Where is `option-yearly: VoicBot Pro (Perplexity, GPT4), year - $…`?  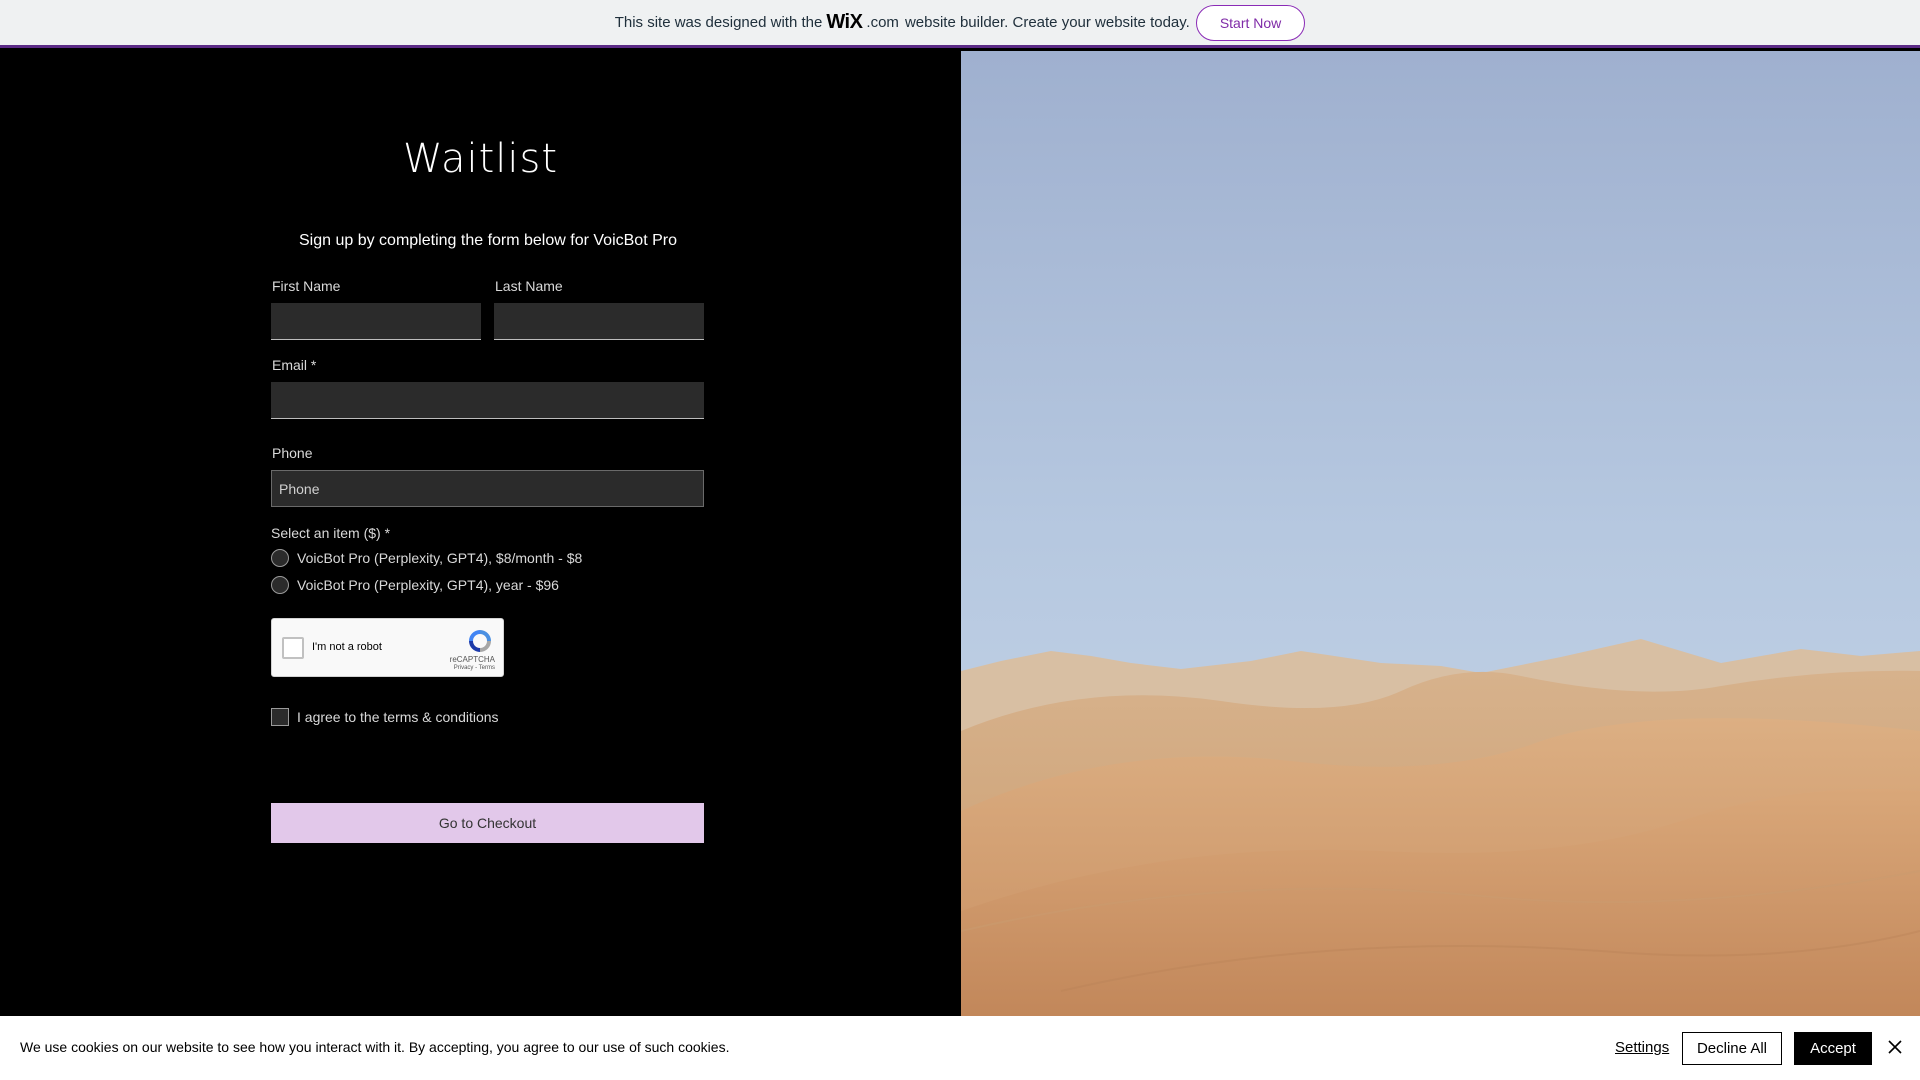 option-yearly: VoicBot Pro (Perplexity, GPT4), year - $… is located at coordinates (415, 585).